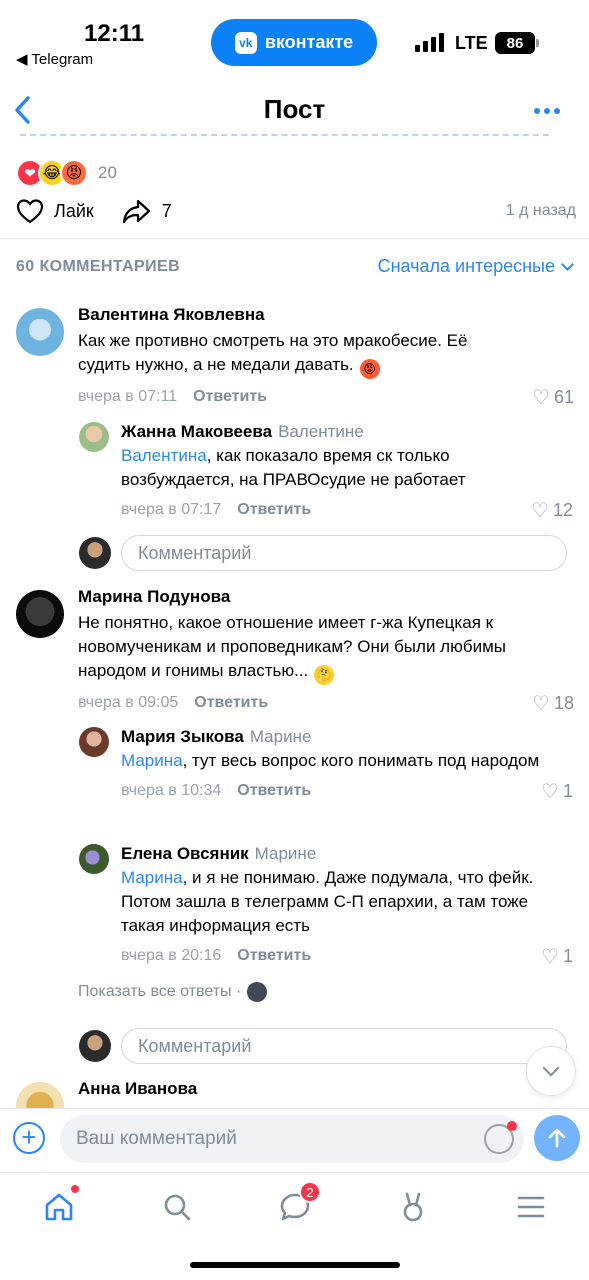 The width and height of the screenshot is (589, 1280). What do you see at coordinates (326, 703) in the screenshot?
I see `comment-meta: вчера в 09:05 Ответить ♡ 18` at bounding box center [326, 703].